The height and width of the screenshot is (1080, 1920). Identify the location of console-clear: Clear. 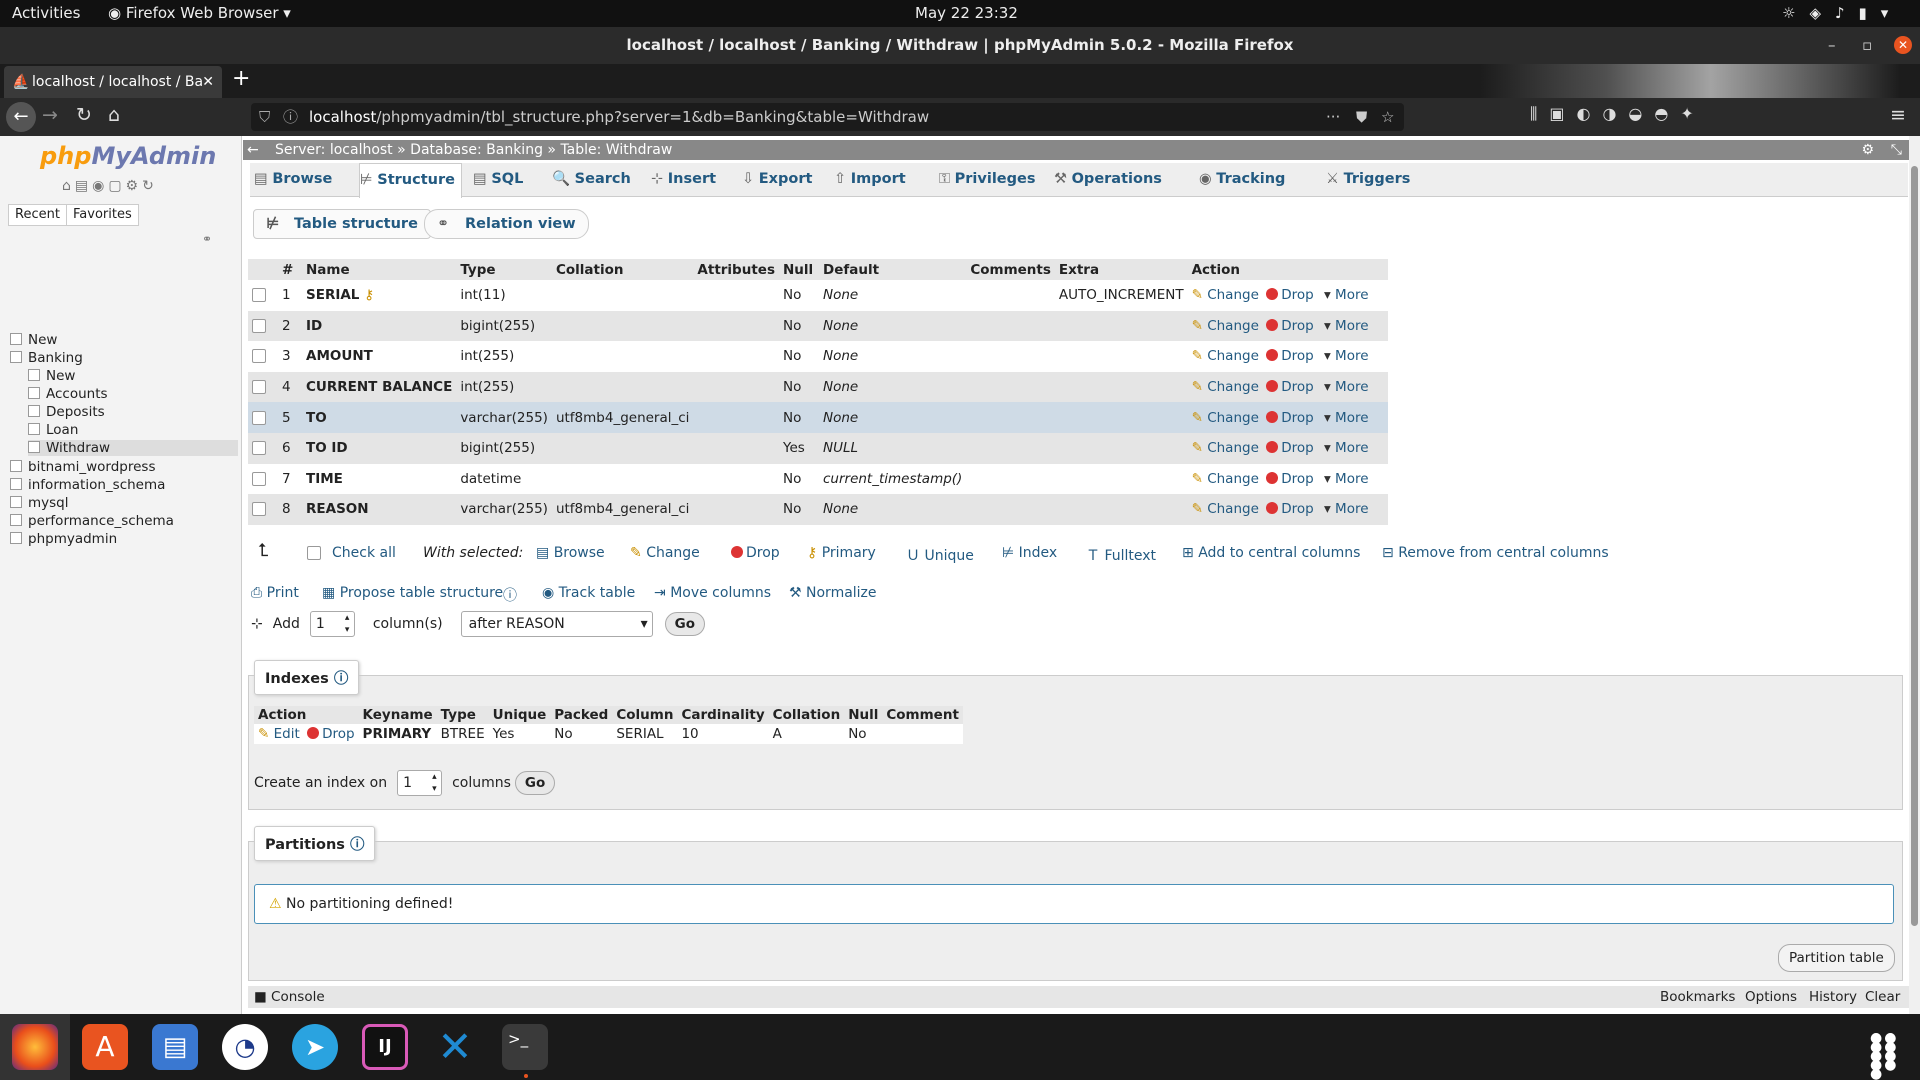
(1882, 997).